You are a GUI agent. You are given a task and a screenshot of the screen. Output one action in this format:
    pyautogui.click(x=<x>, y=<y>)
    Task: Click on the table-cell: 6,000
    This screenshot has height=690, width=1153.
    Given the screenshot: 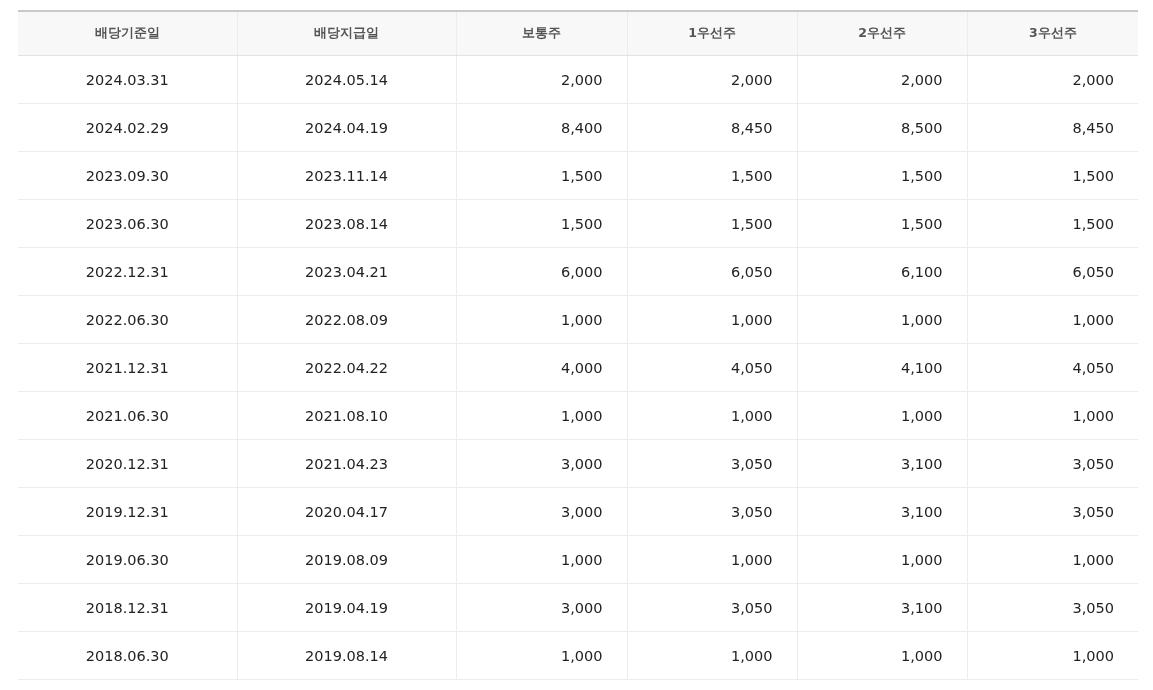 What is the action you would take?
    pyautogui.click(x=541, y=271)
    